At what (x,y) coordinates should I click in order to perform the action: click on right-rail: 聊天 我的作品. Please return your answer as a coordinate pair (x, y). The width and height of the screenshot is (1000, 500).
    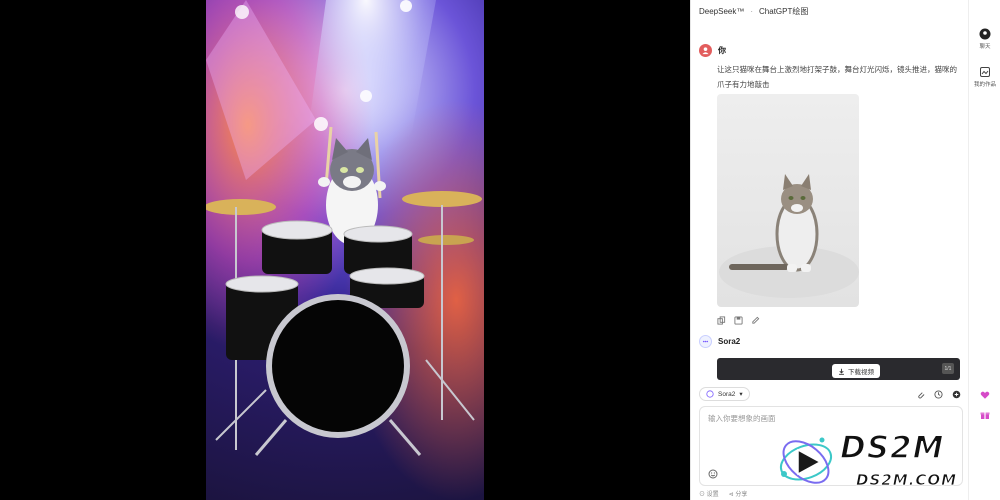
    Looking at the image, I should click on (984, 250).